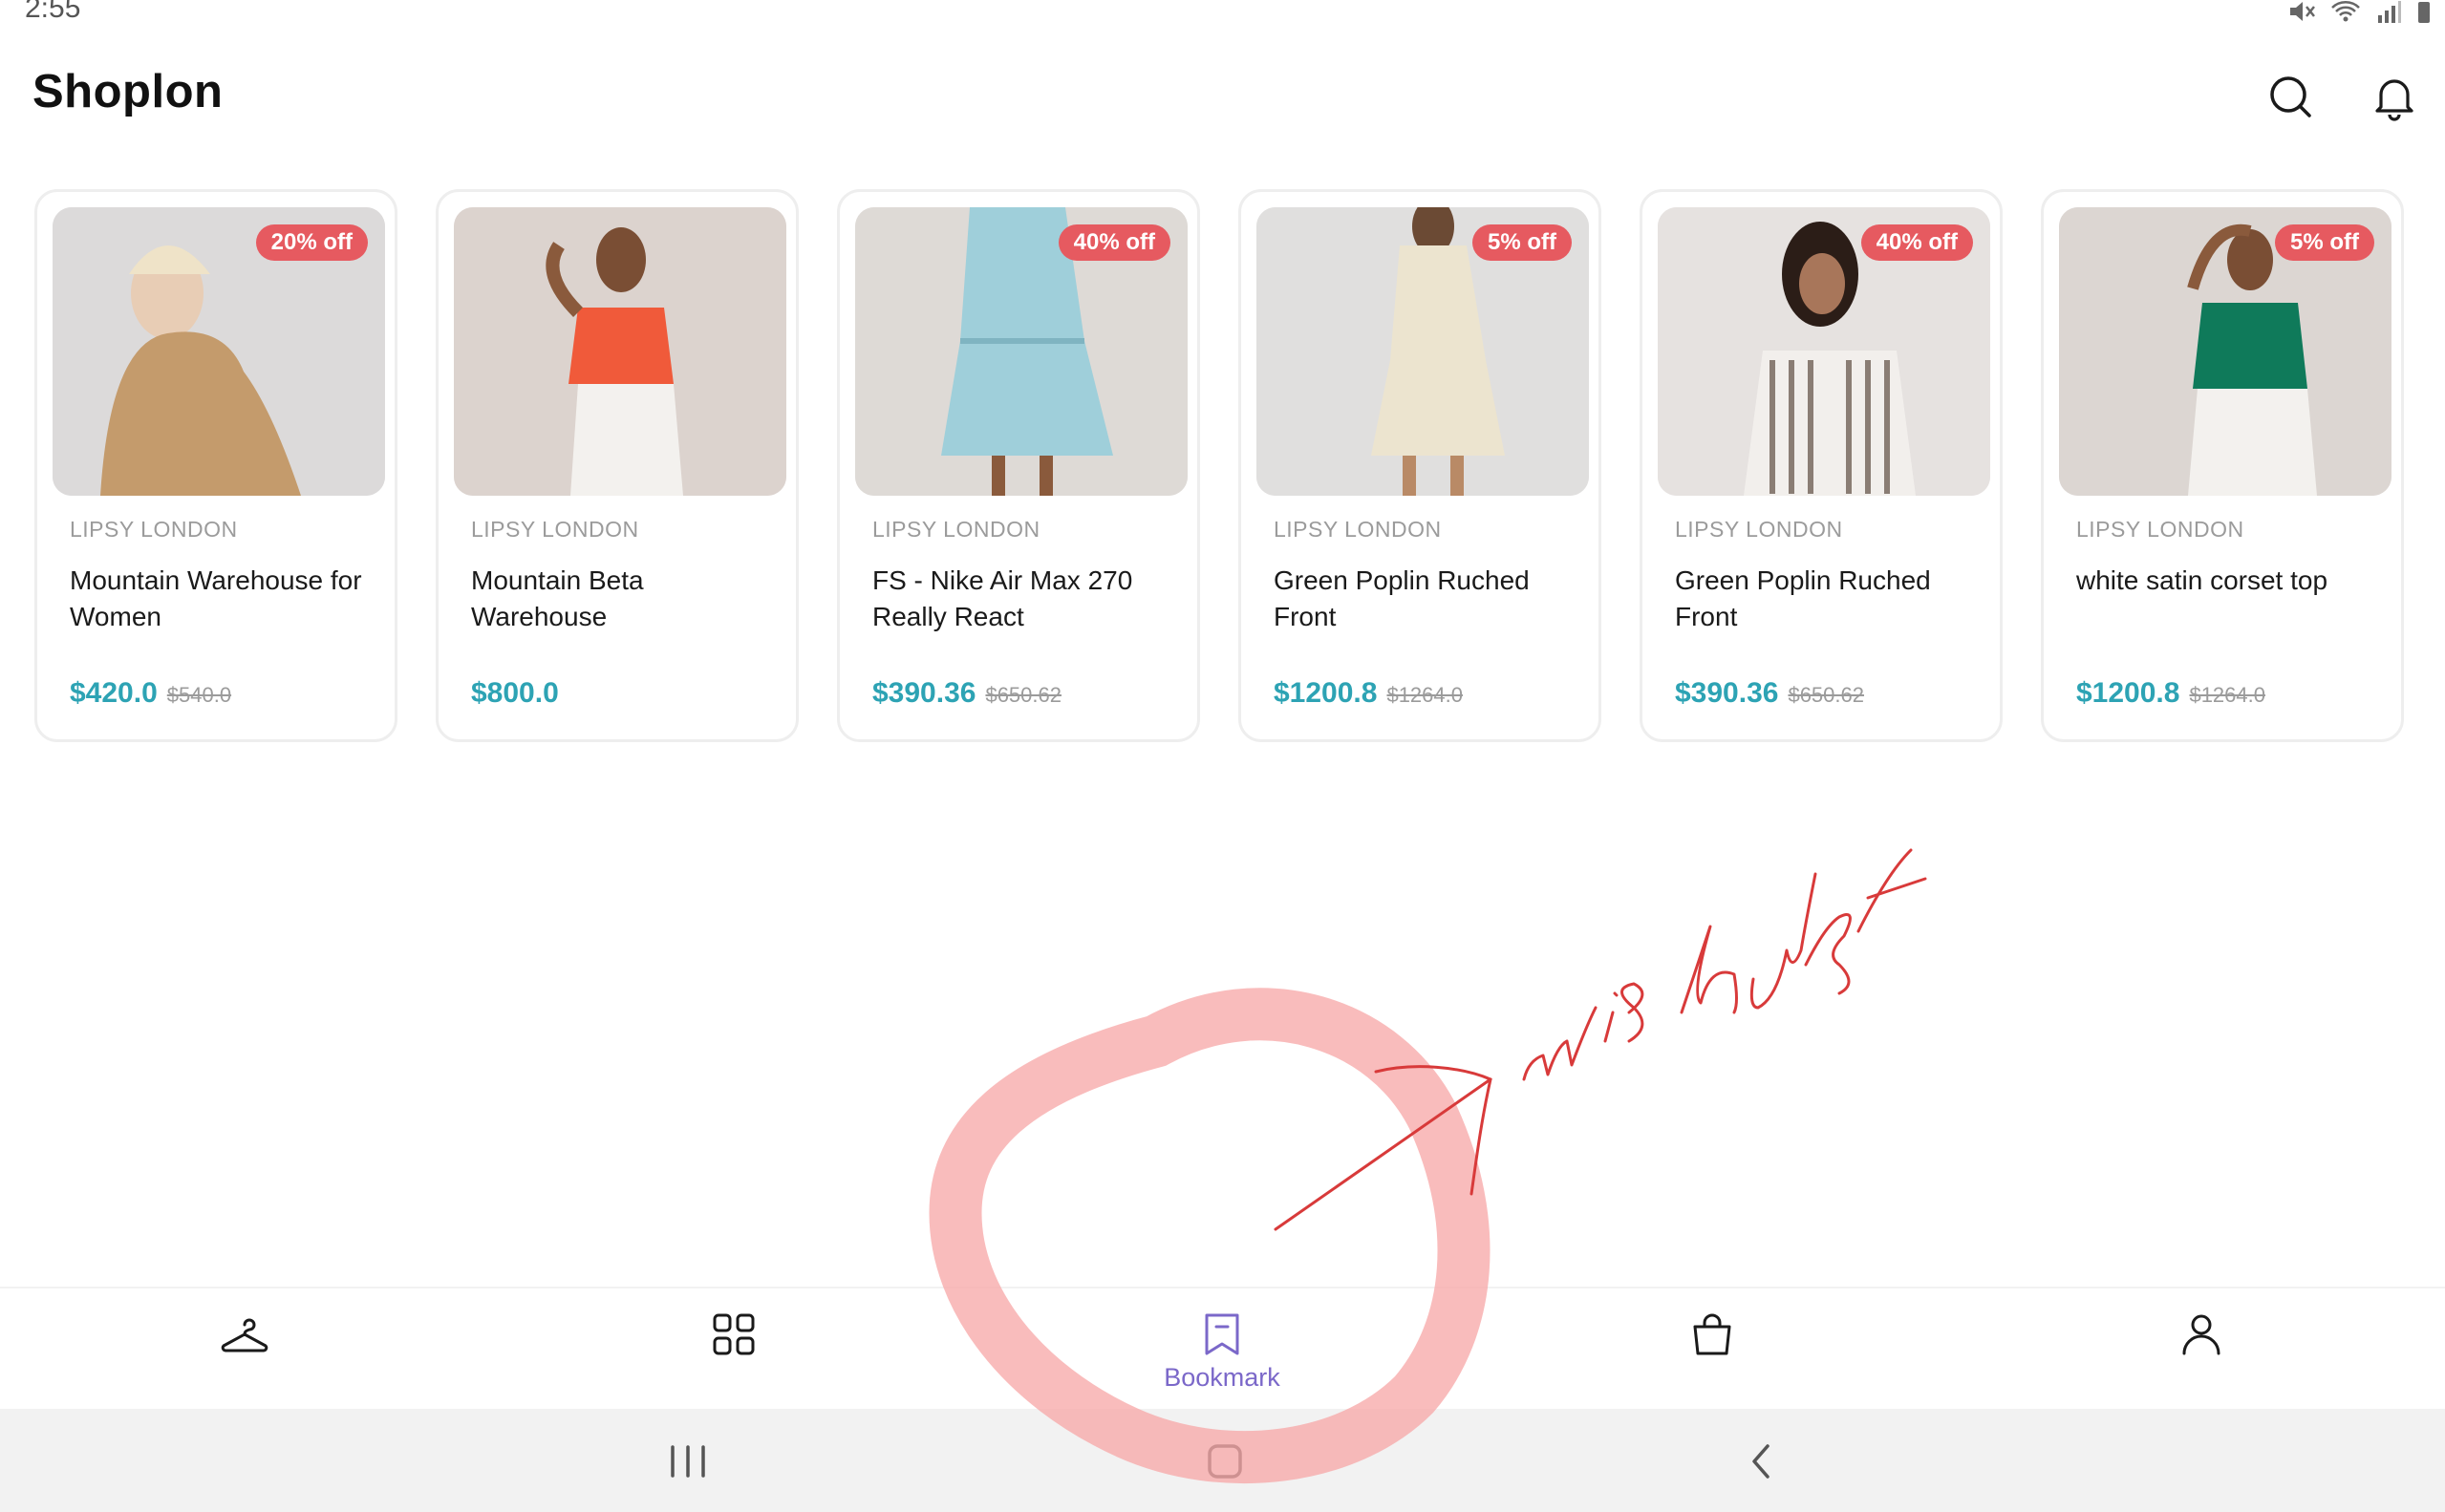 The image size is (2445, 1512). I want to click on recent-apps-button, so click(688, 1461).